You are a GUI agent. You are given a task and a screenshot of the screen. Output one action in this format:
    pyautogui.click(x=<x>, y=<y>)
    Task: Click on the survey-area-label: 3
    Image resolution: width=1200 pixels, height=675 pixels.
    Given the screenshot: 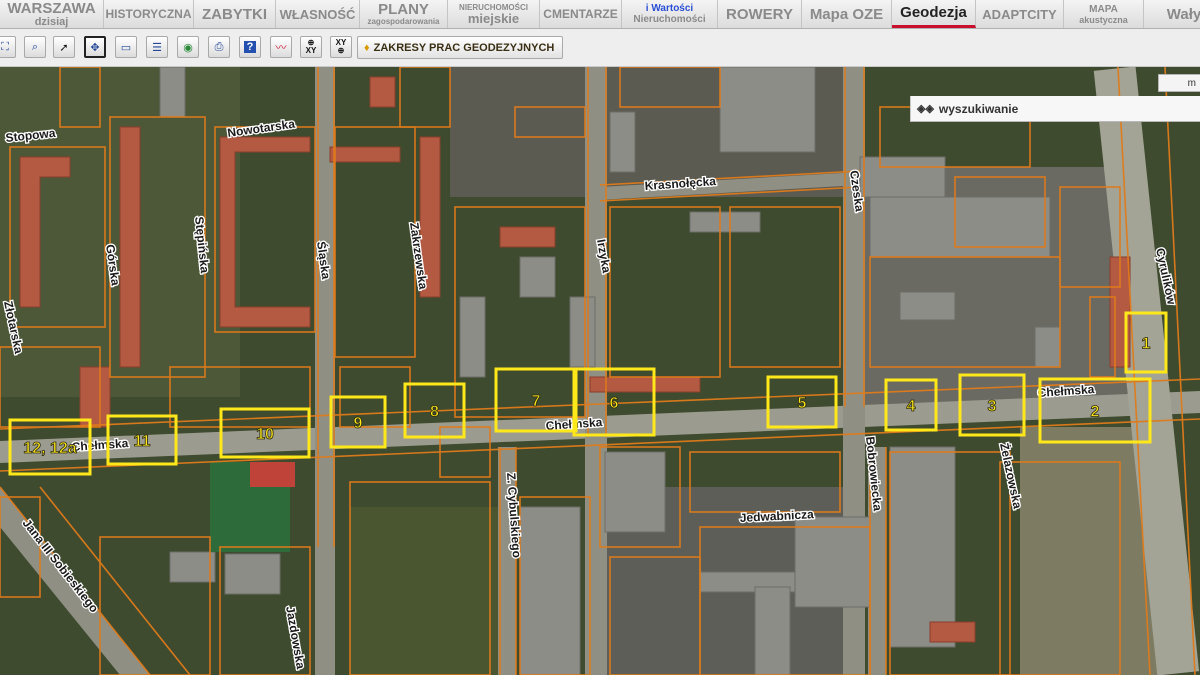 What is the action you would take?
    pyautogui.click(x=992, y=406)
    